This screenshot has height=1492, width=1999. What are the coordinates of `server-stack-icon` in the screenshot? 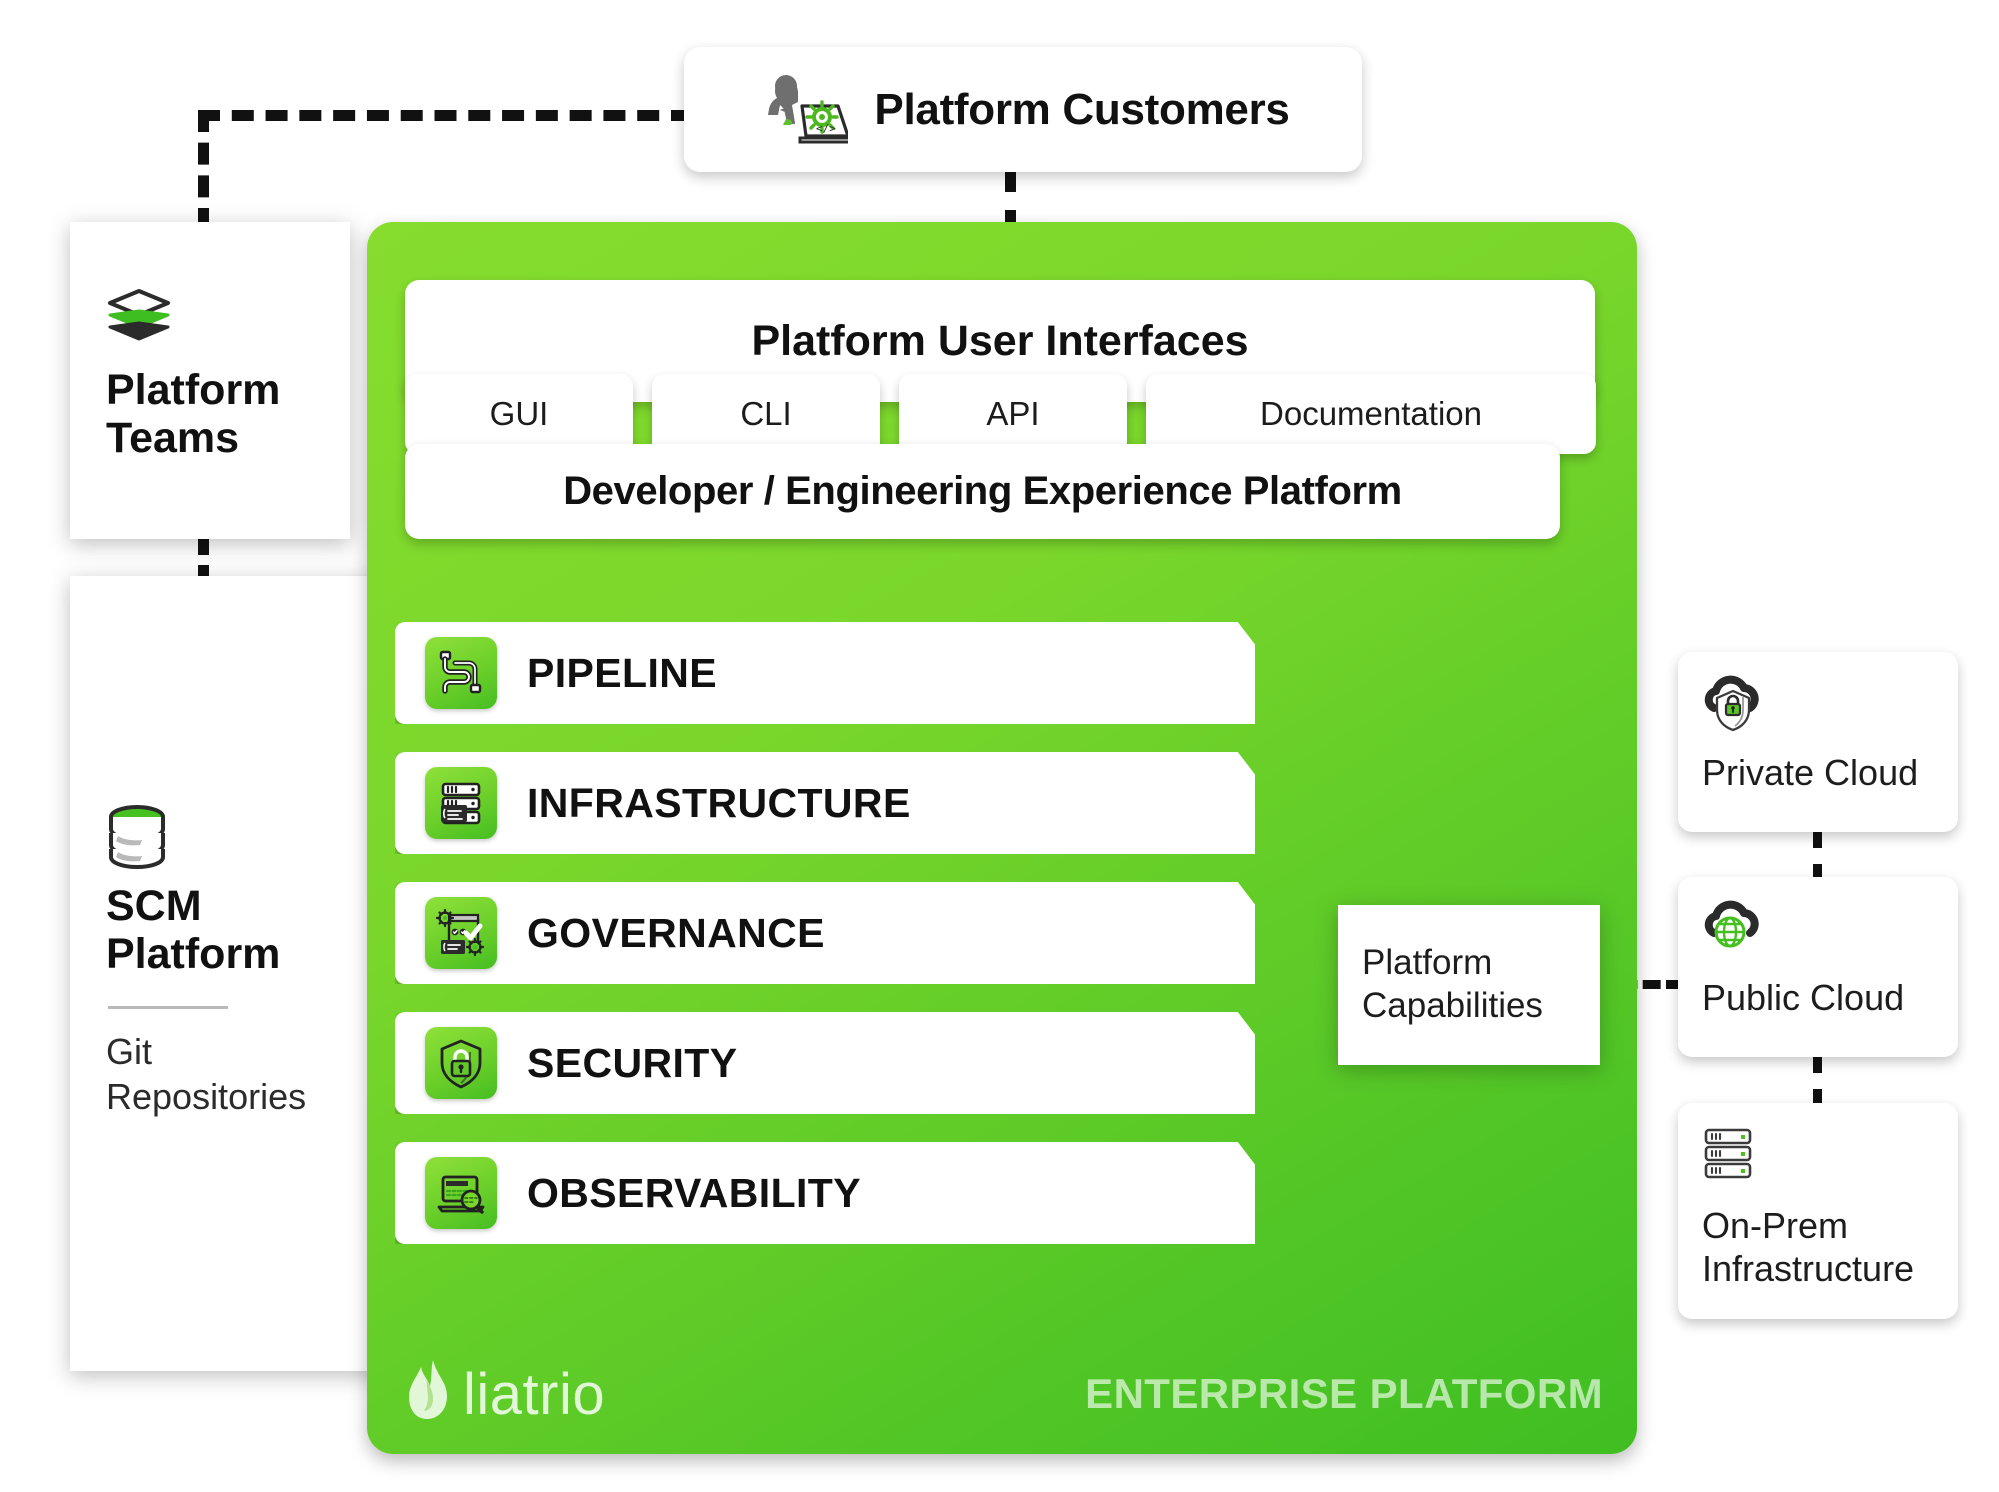 It's located at (1733, 1158).